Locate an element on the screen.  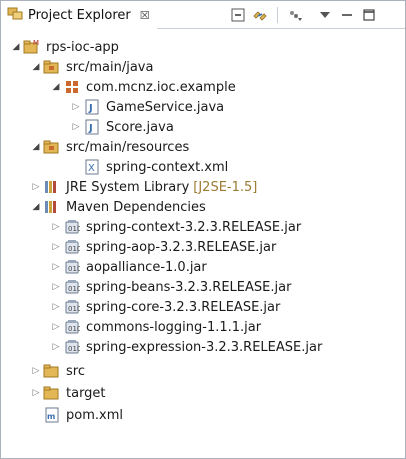
tree-item-label: src/main/resources is located at coordinates (128, 147).